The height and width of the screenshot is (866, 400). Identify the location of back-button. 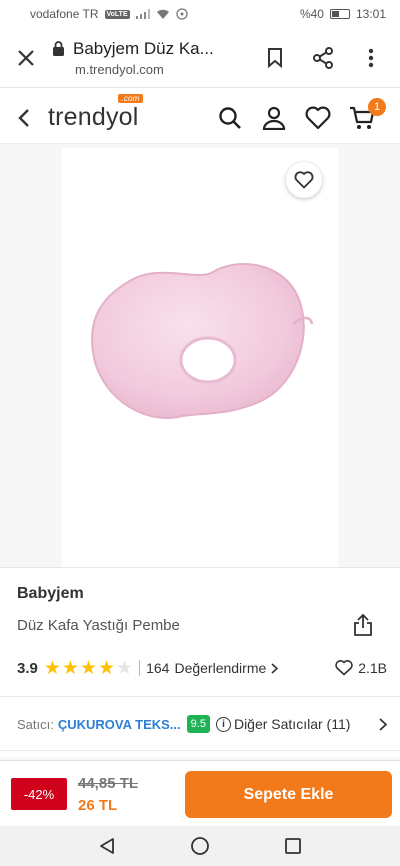
(24, 118).